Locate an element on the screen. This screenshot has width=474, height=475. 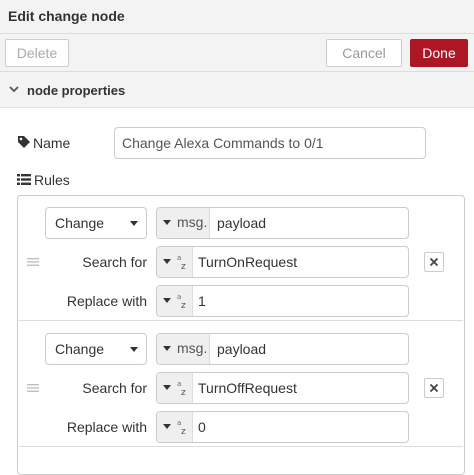
name-input is located at coordinates (270, 143).